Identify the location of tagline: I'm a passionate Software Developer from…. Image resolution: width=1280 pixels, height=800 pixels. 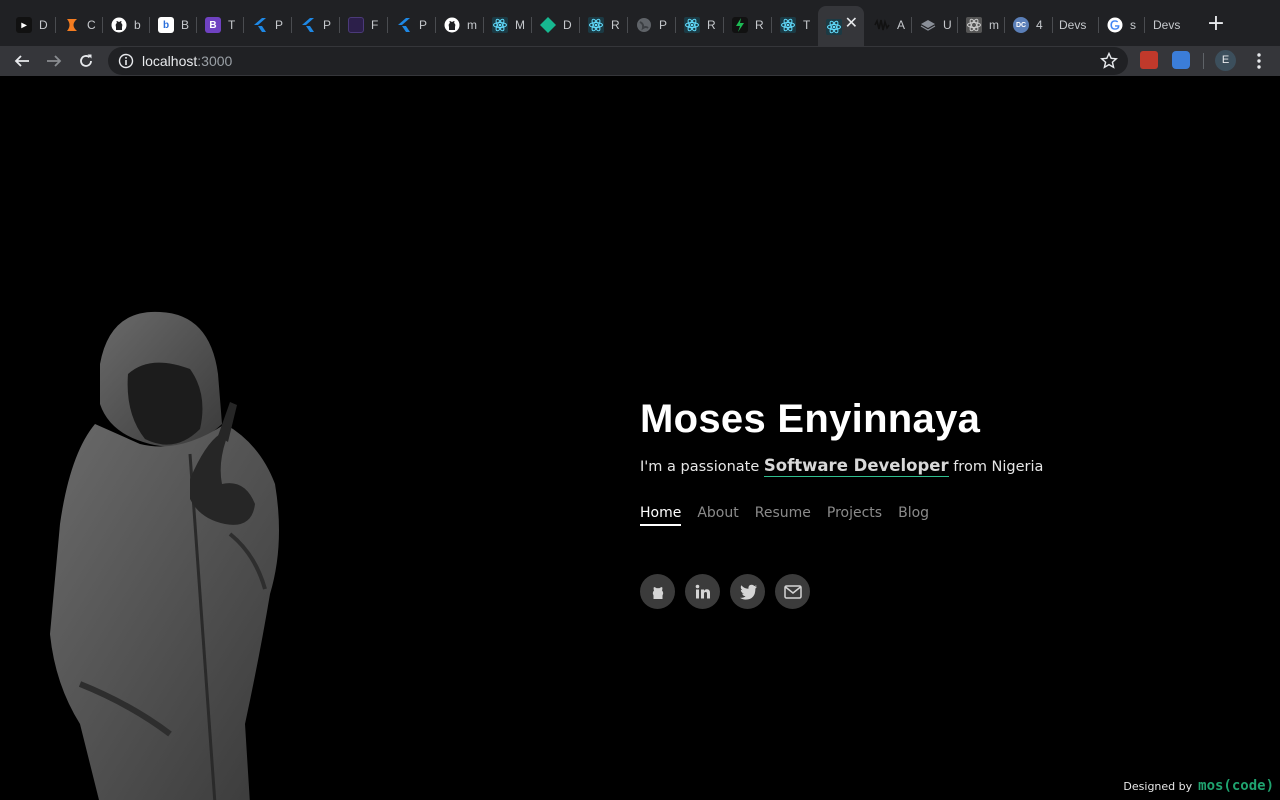
(940, 466).